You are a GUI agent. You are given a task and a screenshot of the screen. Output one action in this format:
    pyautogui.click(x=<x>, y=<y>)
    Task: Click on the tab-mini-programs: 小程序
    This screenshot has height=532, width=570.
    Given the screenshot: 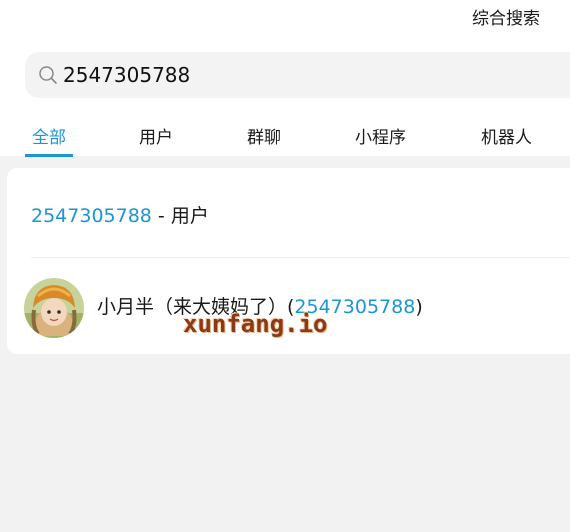 What is the action you would take?
    pyautogui.click(x=380, y=135)
    